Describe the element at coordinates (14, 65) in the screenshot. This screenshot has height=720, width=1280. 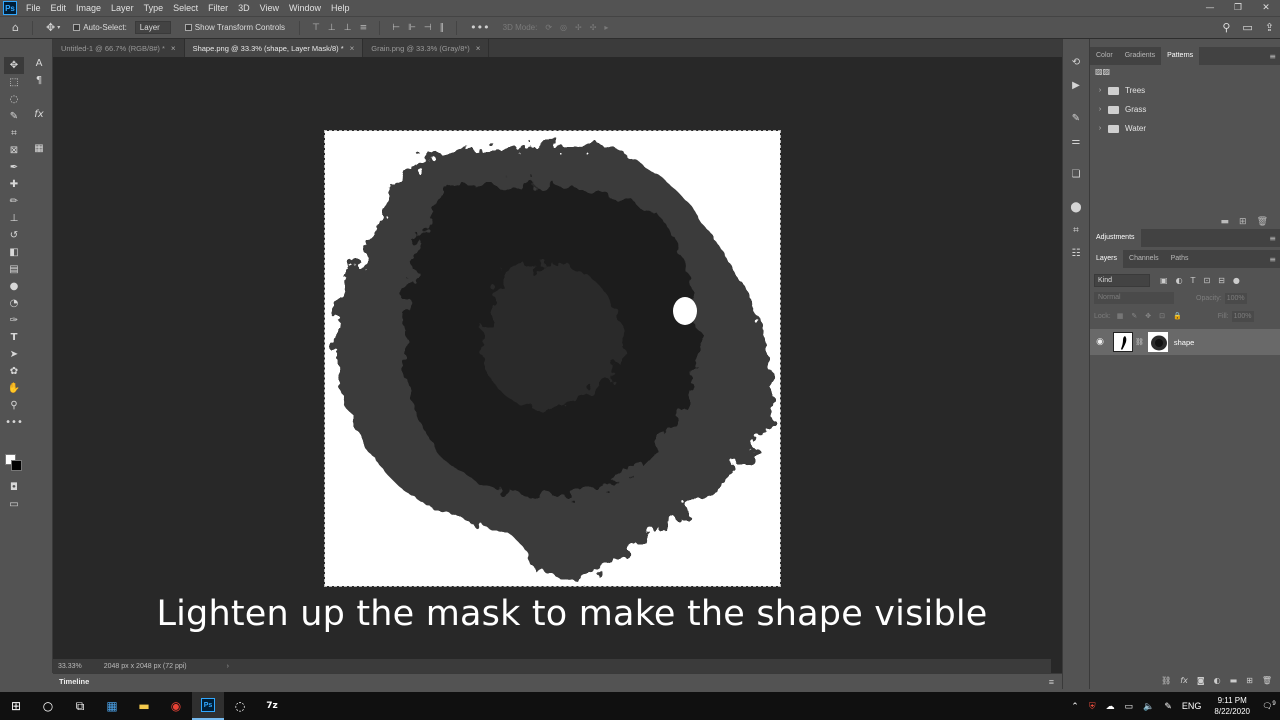
I see `move-tool-icon: ✥` at that location.